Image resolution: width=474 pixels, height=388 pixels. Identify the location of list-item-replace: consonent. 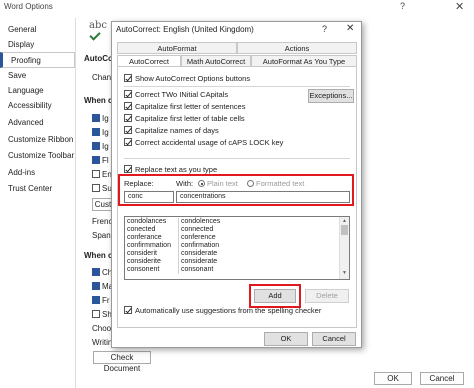
(143, 269).